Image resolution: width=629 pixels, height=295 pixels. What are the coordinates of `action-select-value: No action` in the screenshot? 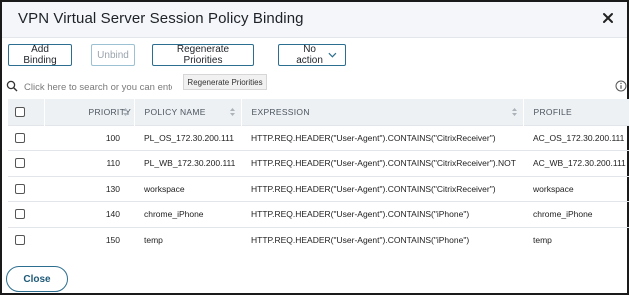 It's located at (309, 55).